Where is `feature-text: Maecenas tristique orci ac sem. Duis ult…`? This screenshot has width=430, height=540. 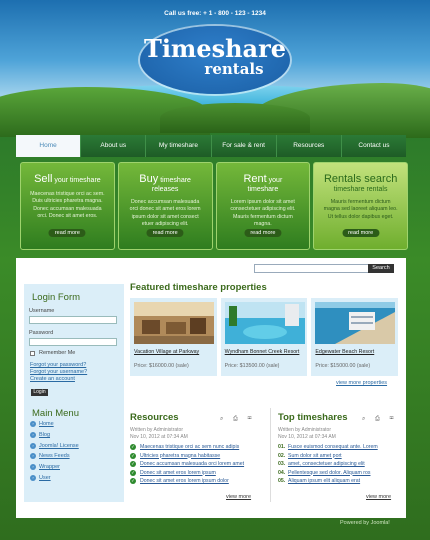
feature-text: Maecenas tristique orci ac sem. Duis ult… is located at coordinates (67, 205).